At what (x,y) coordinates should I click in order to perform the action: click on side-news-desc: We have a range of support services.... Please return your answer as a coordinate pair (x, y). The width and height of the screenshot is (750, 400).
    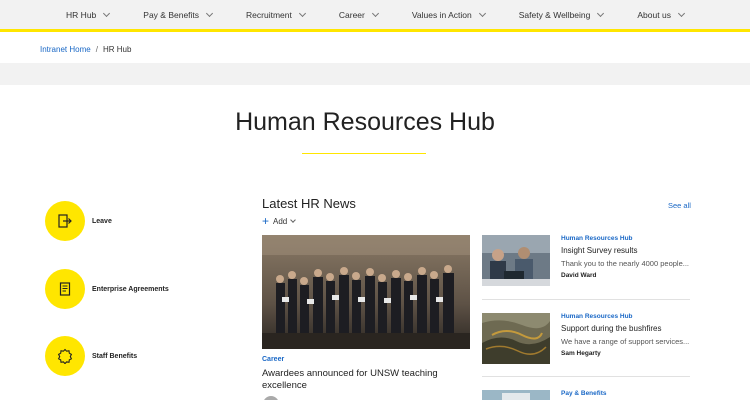
    Looking at the image, I should click on (625, 341).